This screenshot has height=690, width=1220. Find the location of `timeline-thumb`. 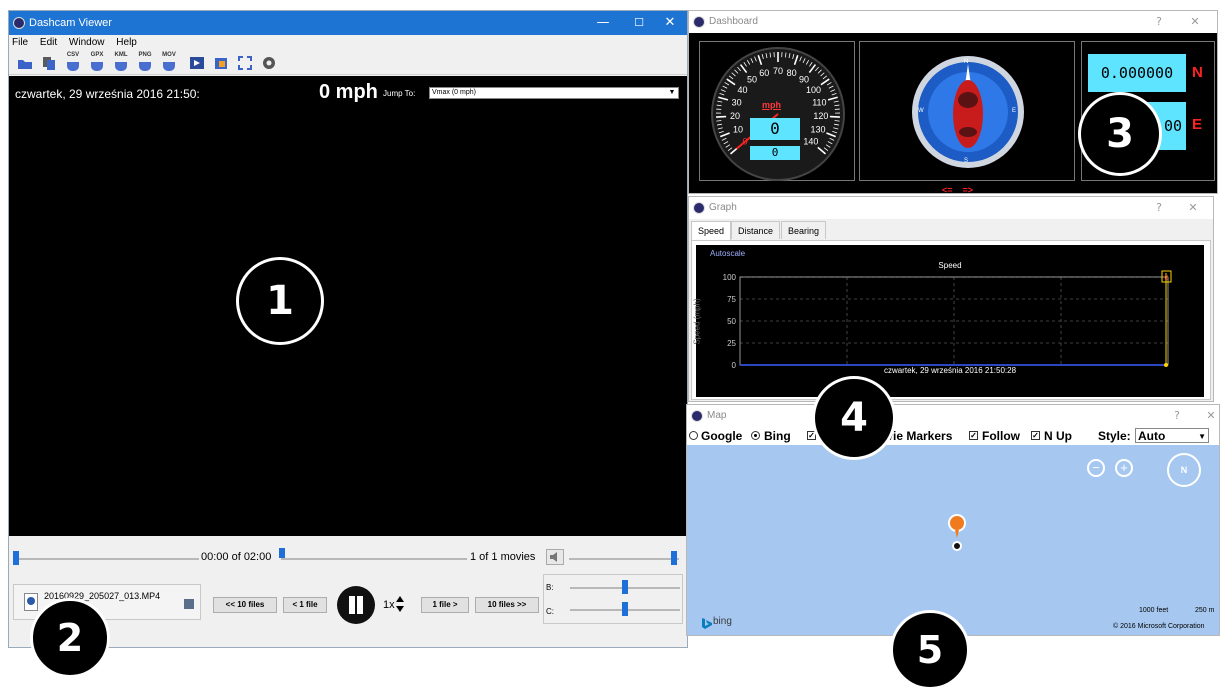

timeline-thumb is located at coordinates (16, 558).